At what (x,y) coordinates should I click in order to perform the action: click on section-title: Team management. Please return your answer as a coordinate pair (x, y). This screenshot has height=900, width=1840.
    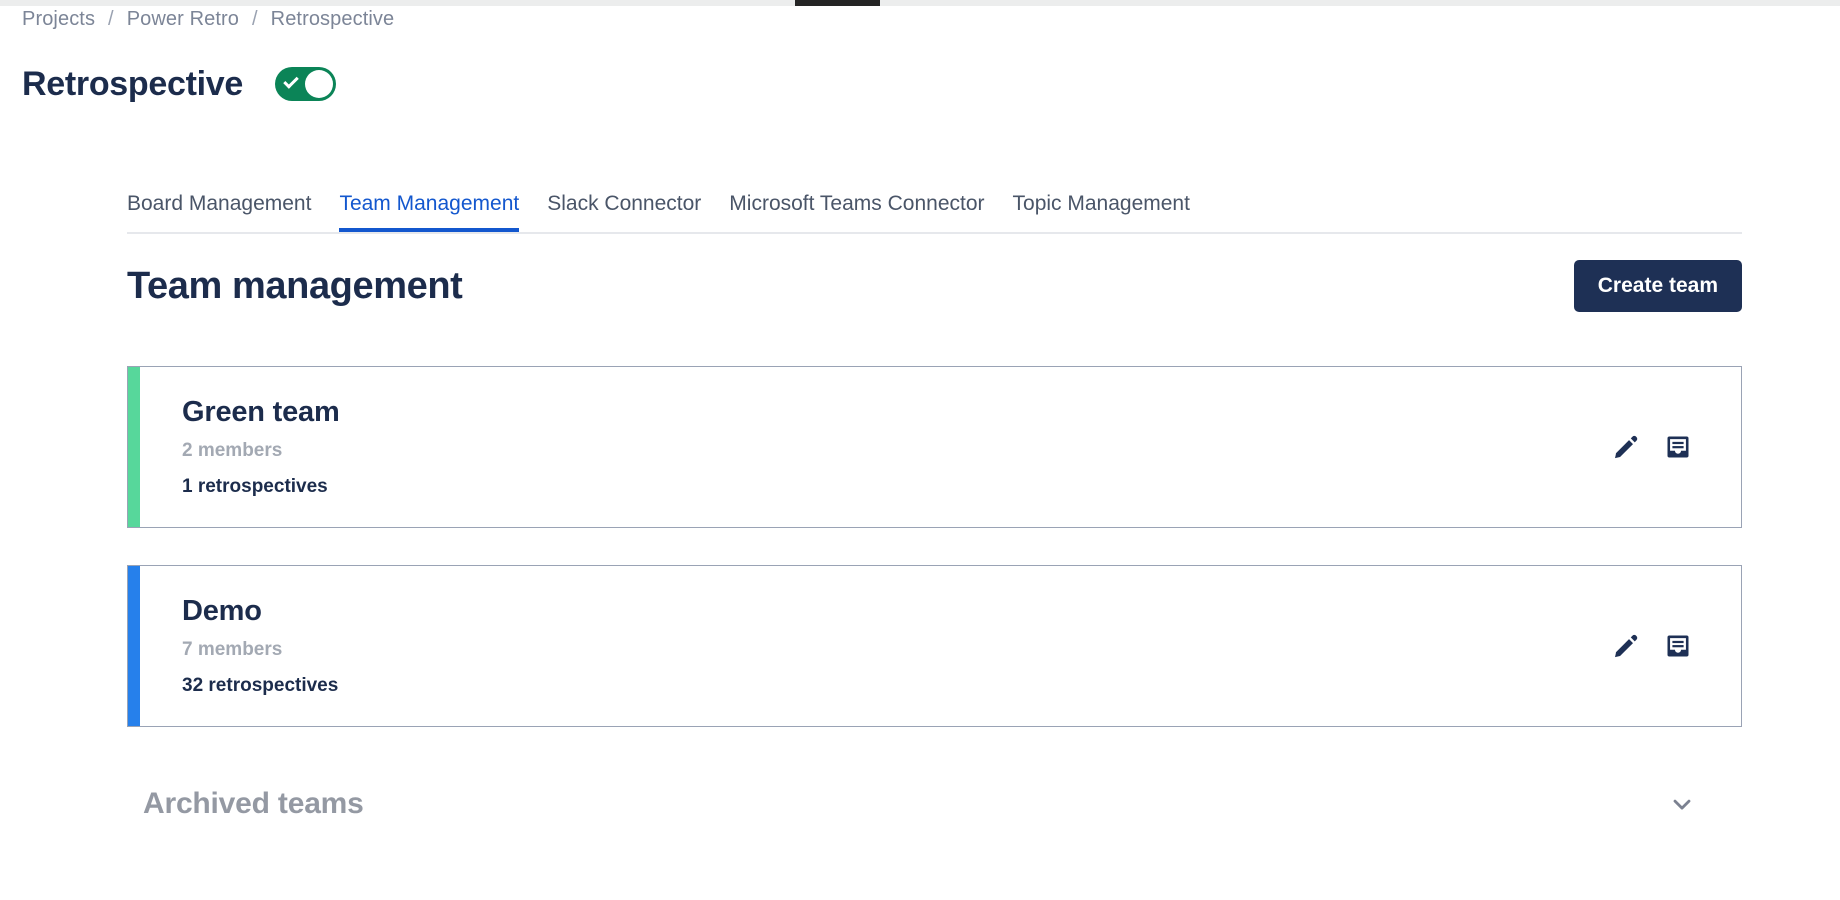
    Looking at the image, I should click on (295, 286).